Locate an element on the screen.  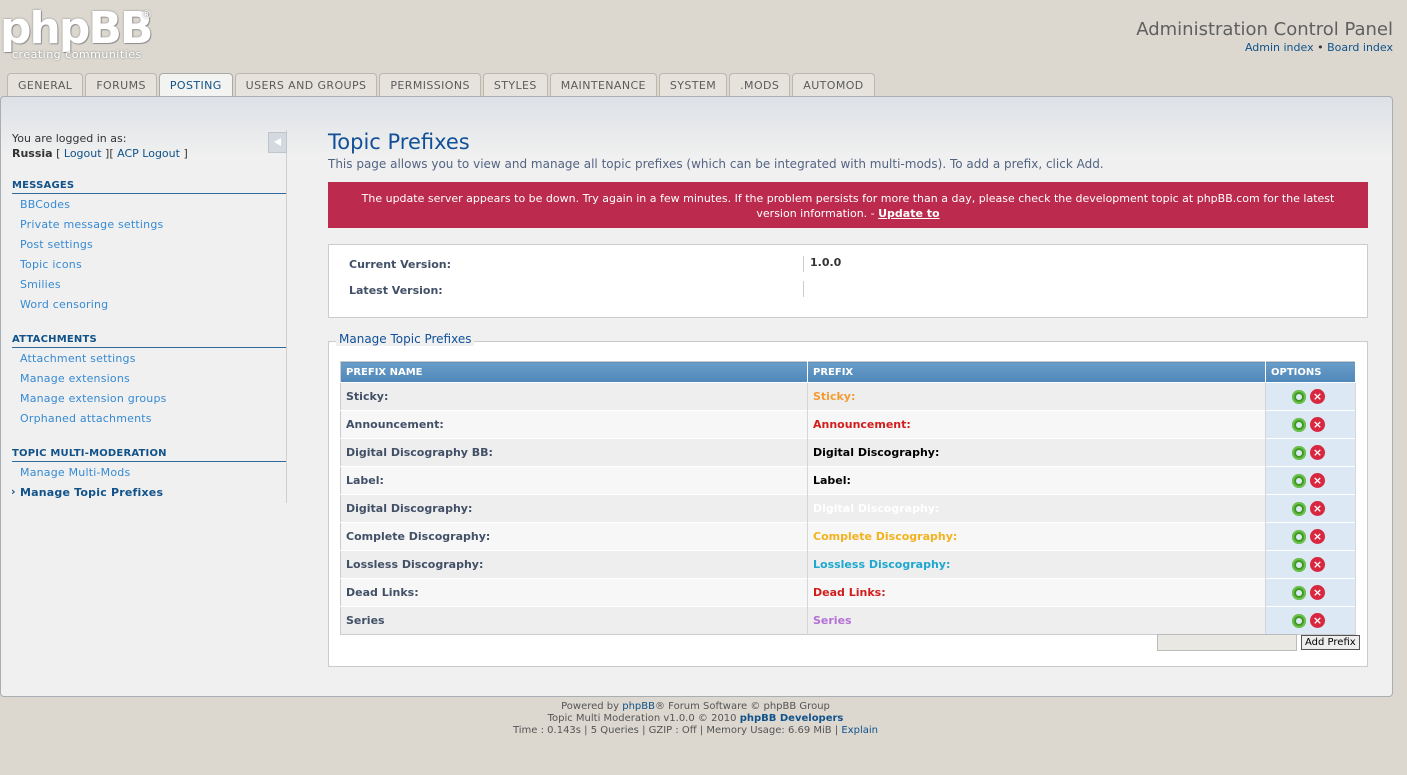
prefix-name-cell: Lossless Discography: is located at coordinates (574, 564).